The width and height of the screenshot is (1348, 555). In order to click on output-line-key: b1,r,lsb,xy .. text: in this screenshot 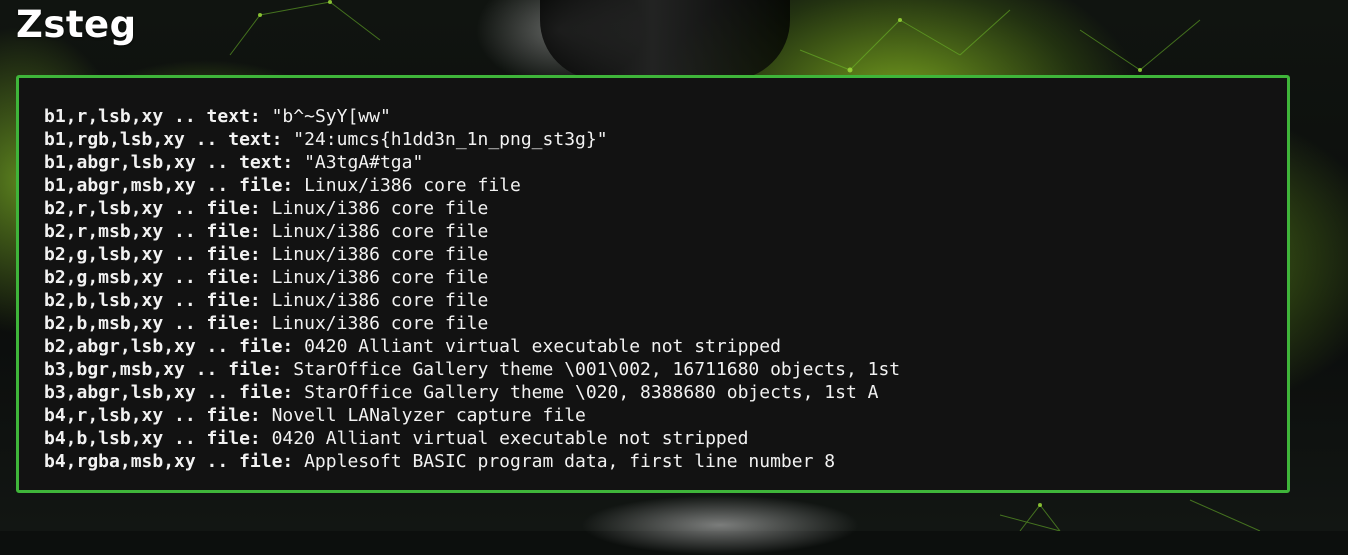, I will do `click(152, 116)`.